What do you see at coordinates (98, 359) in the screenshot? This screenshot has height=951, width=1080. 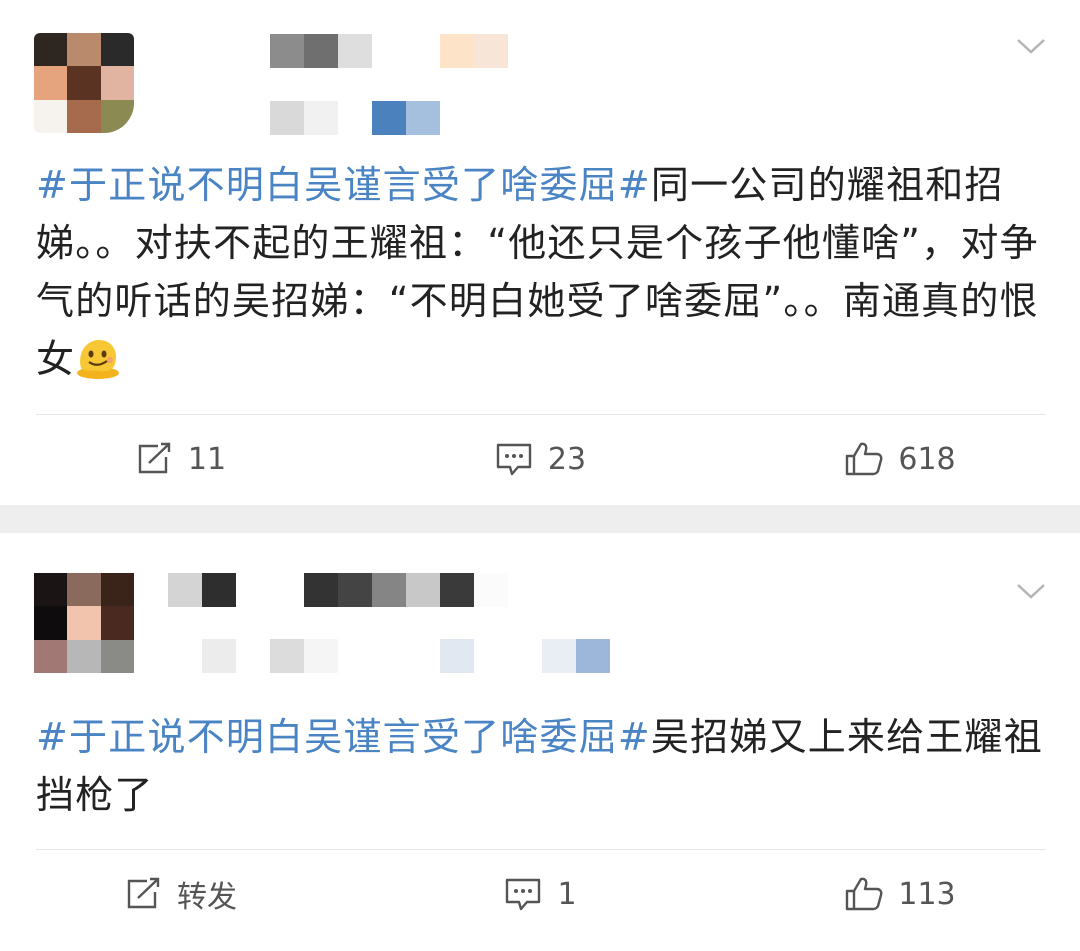 I see `melting-face-emoji` at bounding box center [98, 359].